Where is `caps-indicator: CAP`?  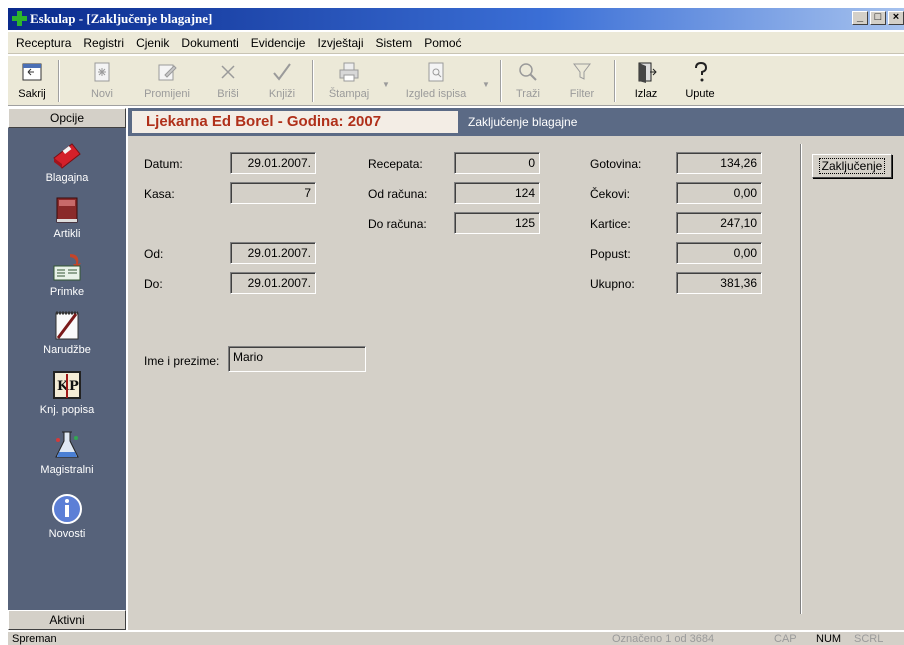 caps-indicator: CAP is located at coordinates (785, 639).